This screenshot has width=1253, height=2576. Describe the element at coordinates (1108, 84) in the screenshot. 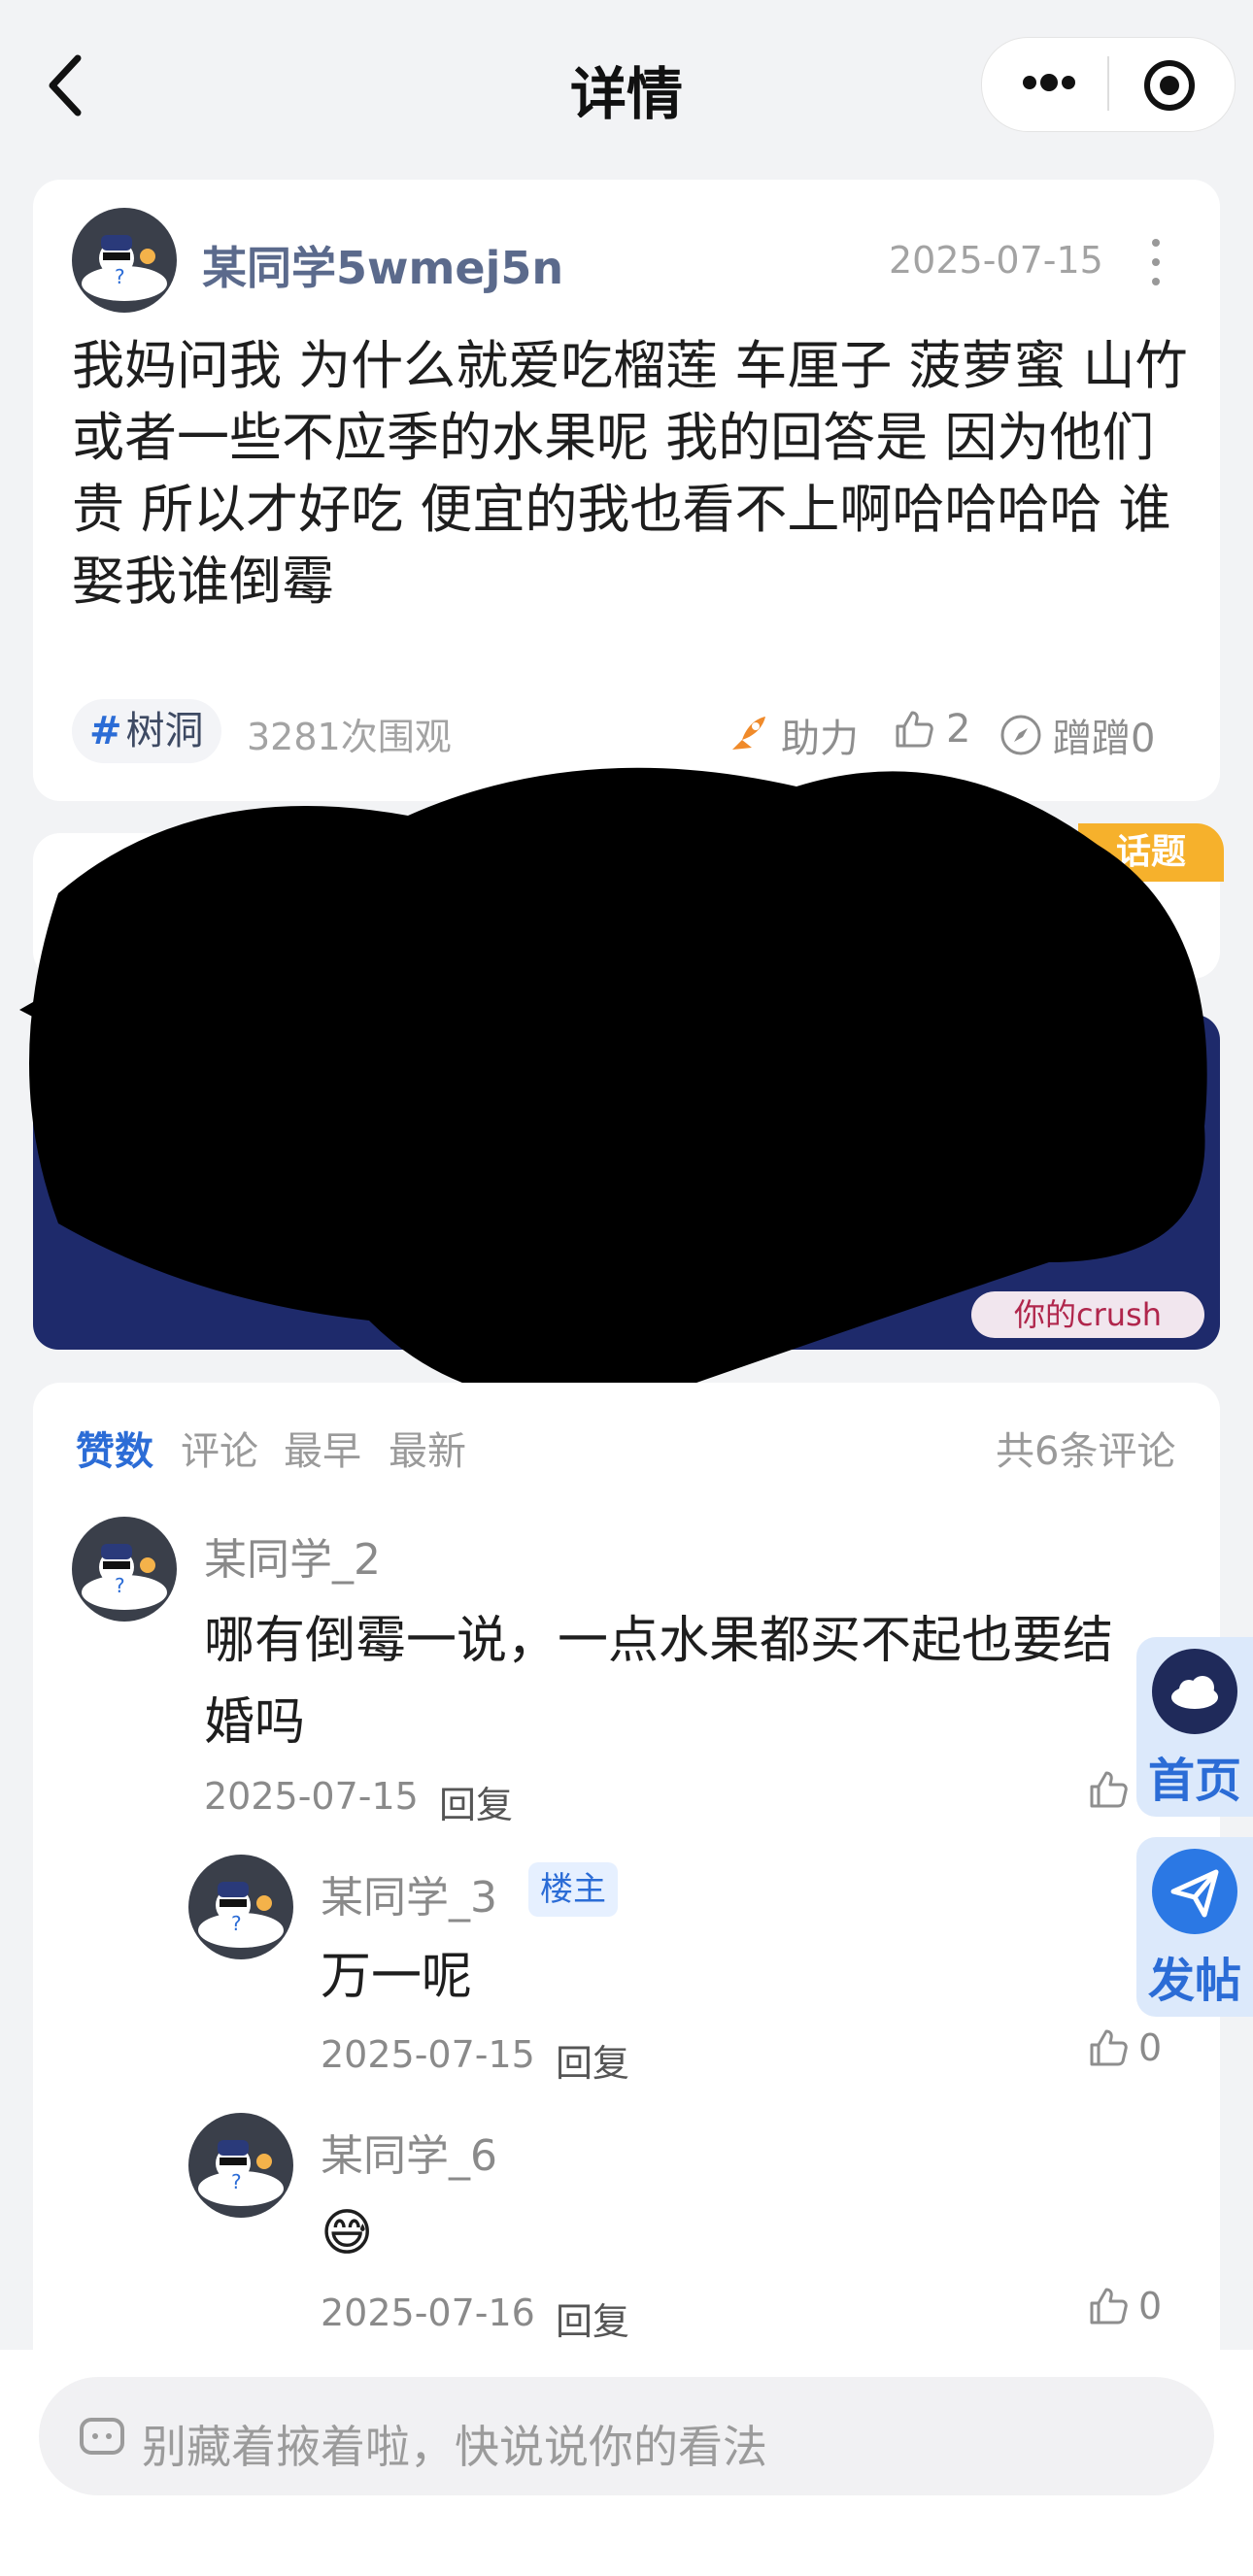

I see `capsule-divider` at that location.